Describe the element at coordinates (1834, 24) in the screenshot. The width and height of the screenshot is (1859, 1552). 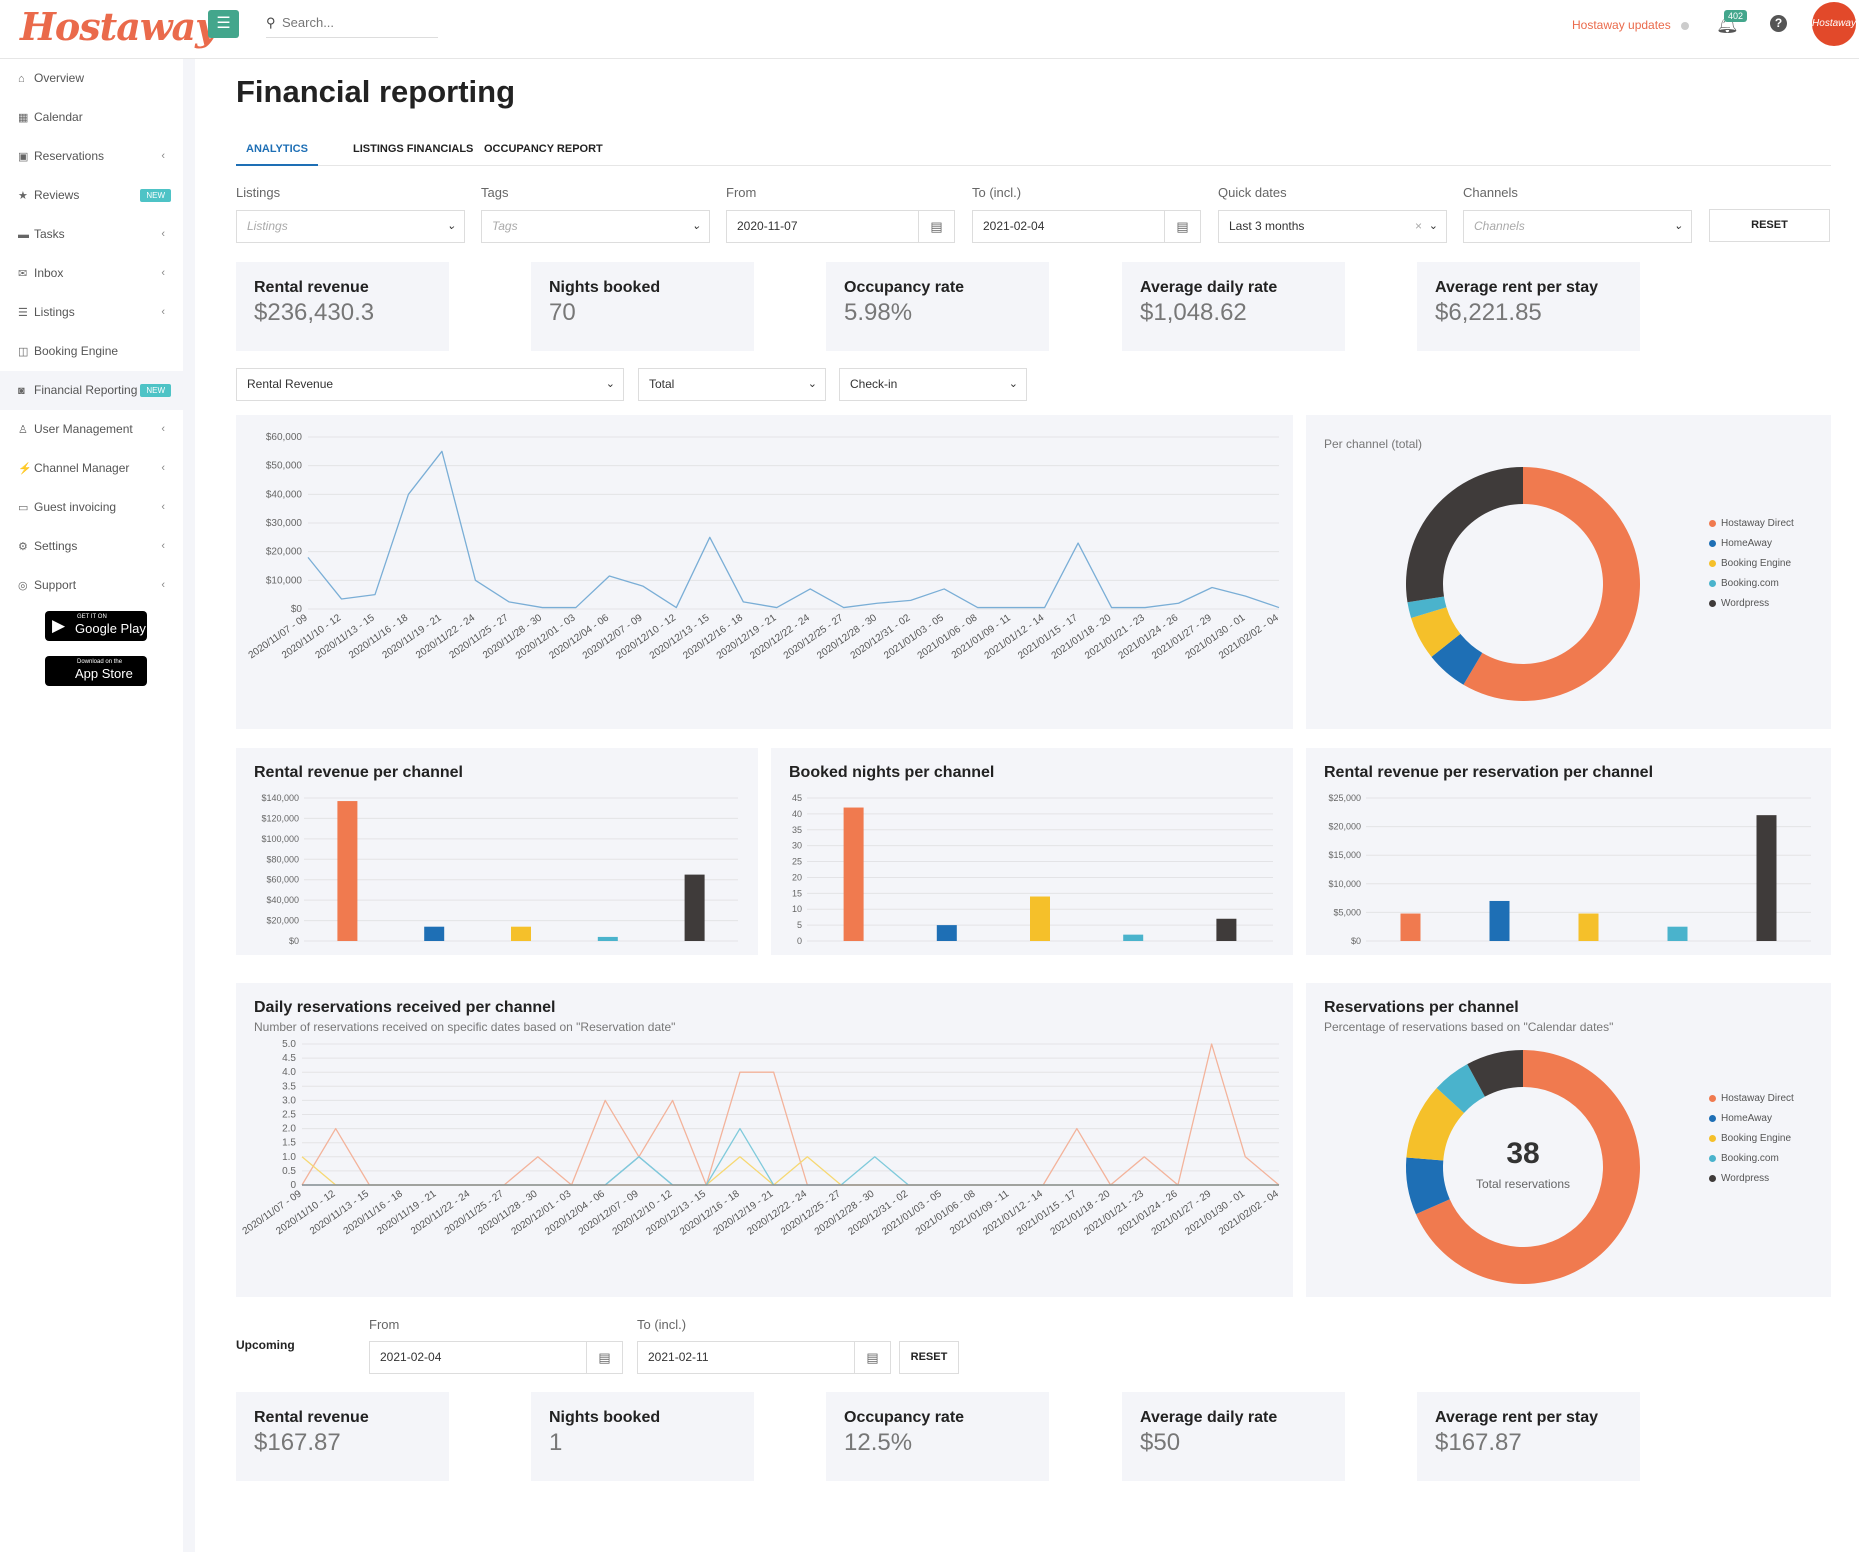
I see `avatar: Hostaway` at that location.